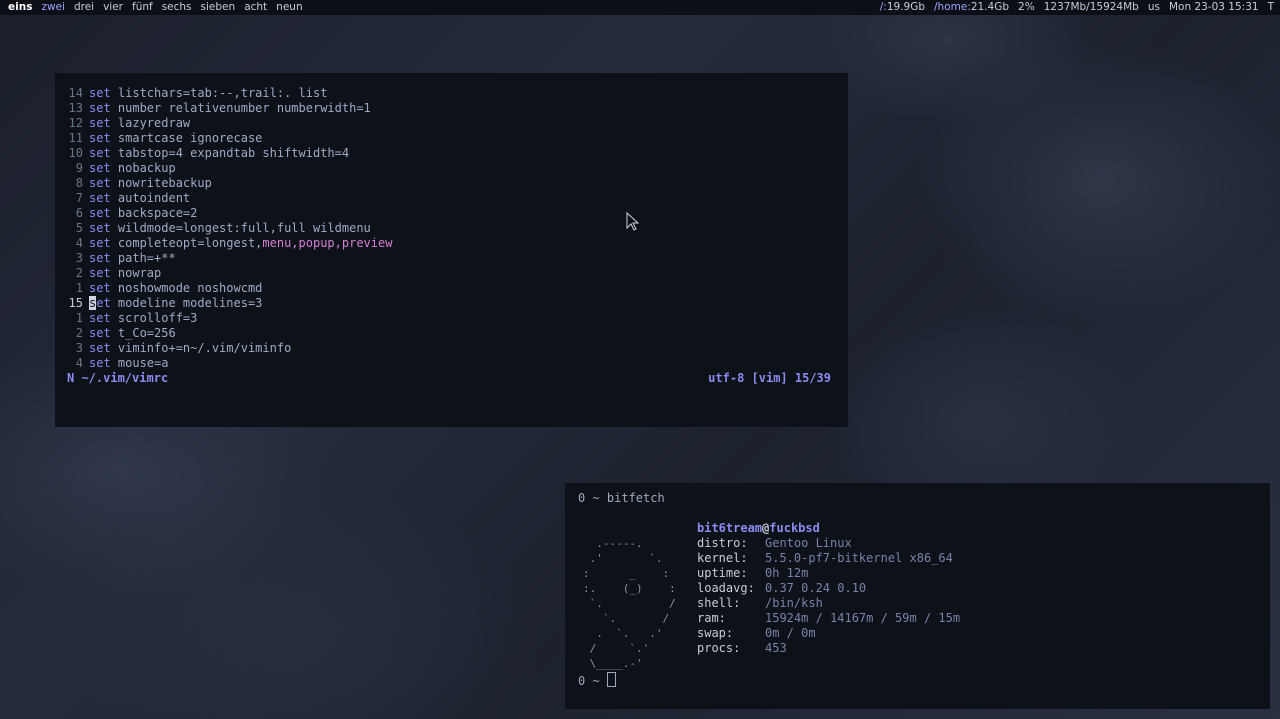  I want to click on tray-icon: T, so click(1271, 7).